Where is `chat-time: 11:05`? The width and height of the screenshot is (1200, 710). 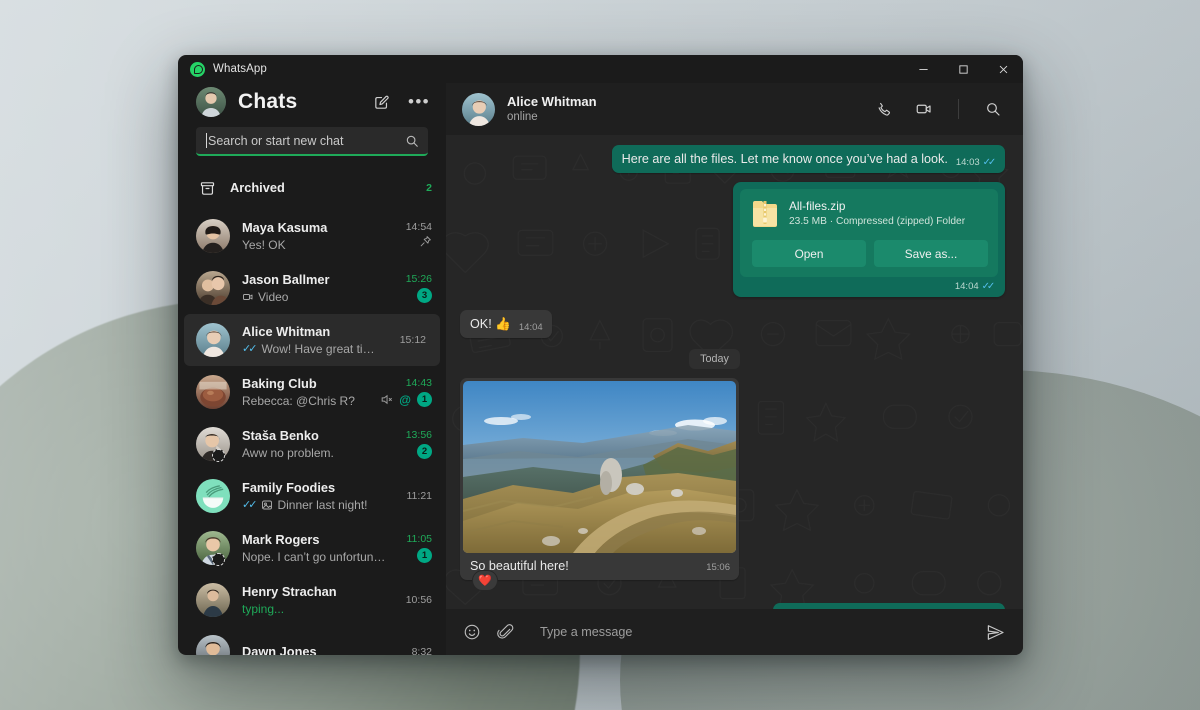
chat-time: 11:05 is located at coordinates (419, 539).